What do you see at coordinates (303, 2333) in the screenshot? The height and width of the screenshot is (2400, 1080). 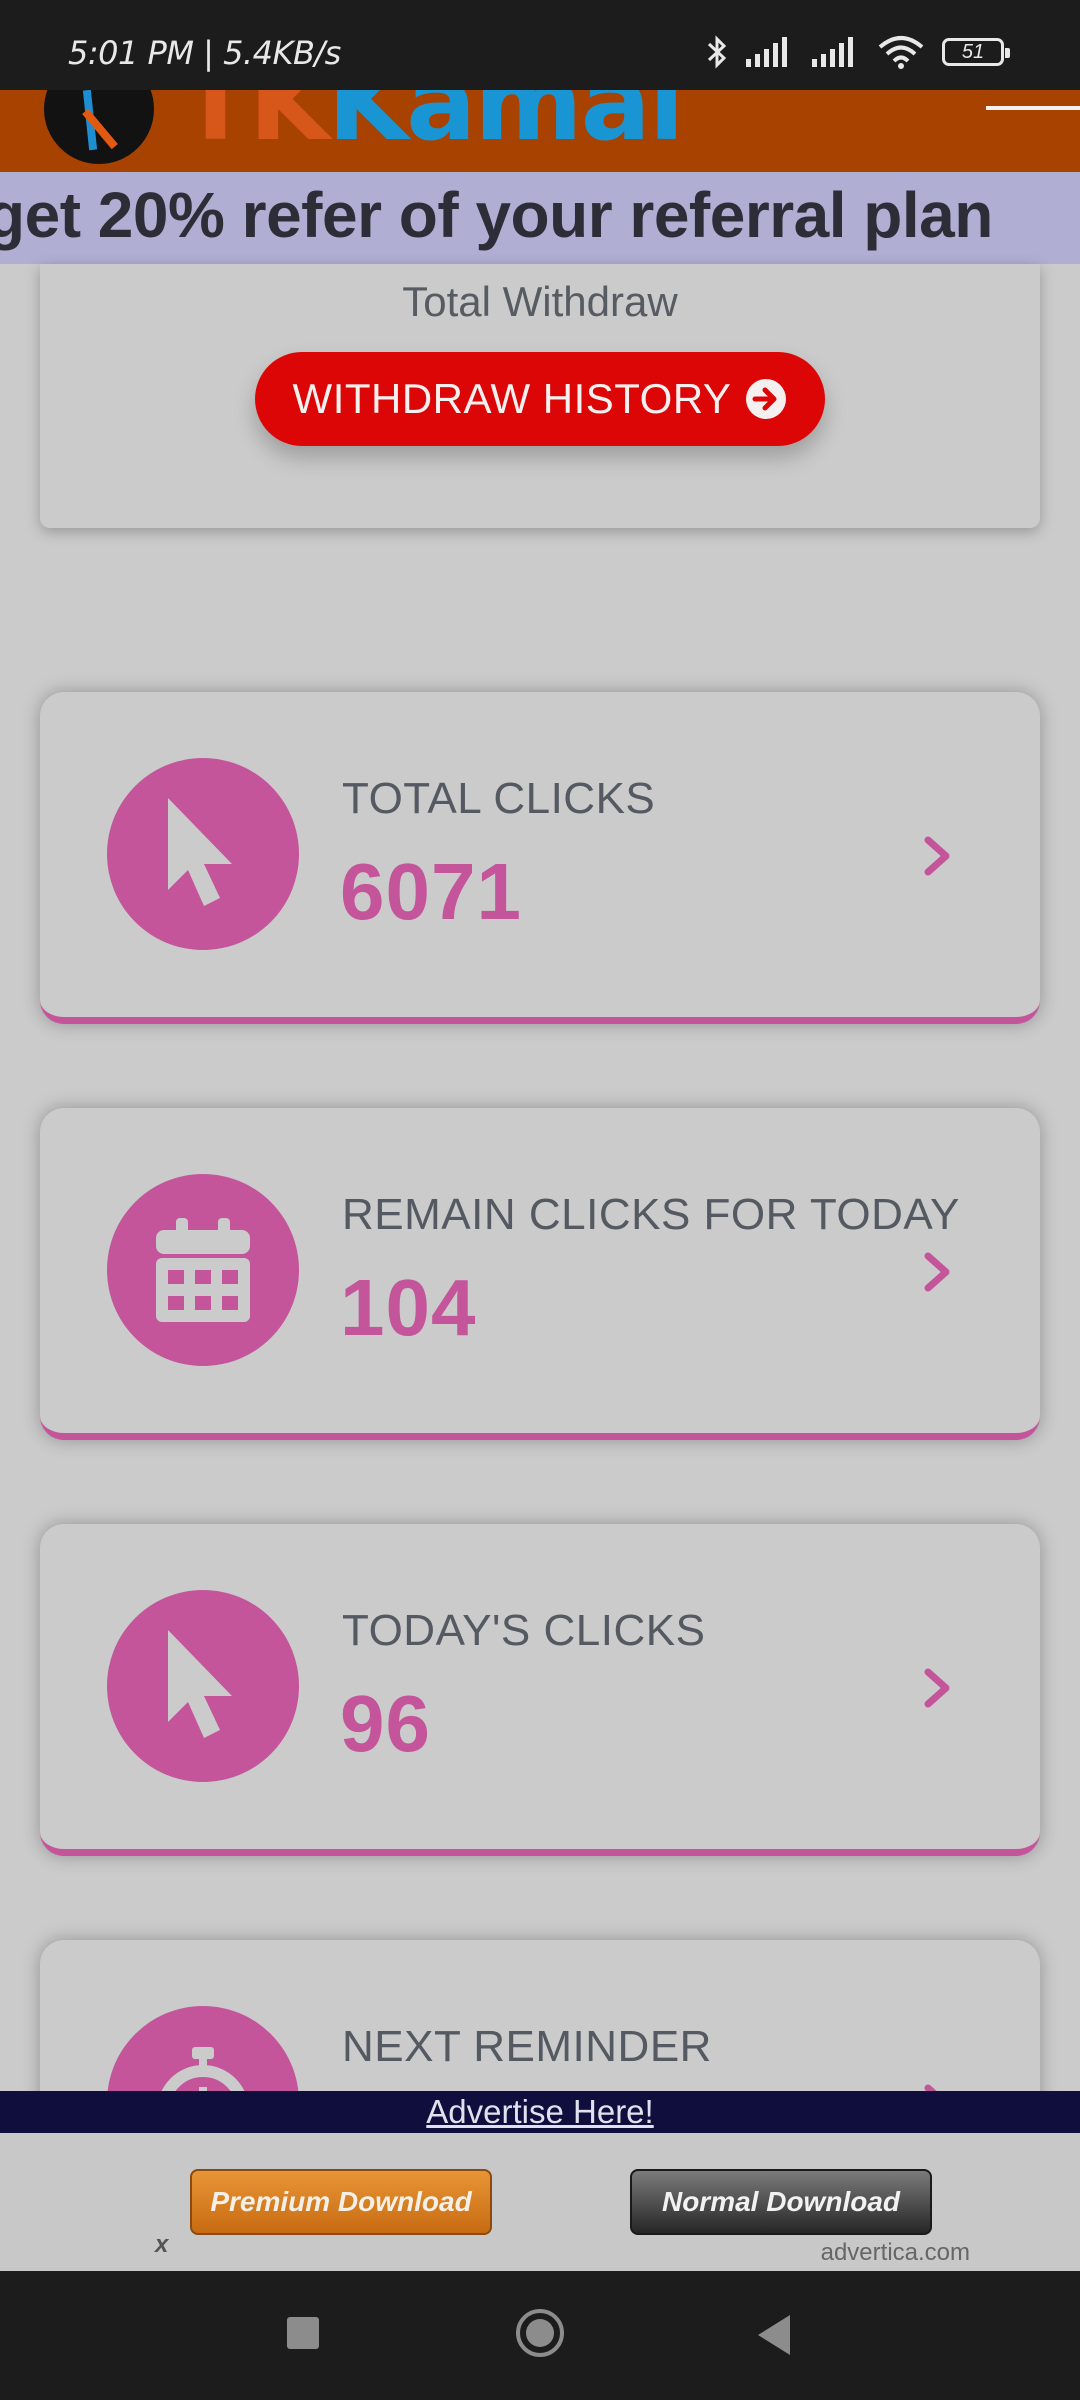 I see `recents-icon` at bounding box center [303, 2333].